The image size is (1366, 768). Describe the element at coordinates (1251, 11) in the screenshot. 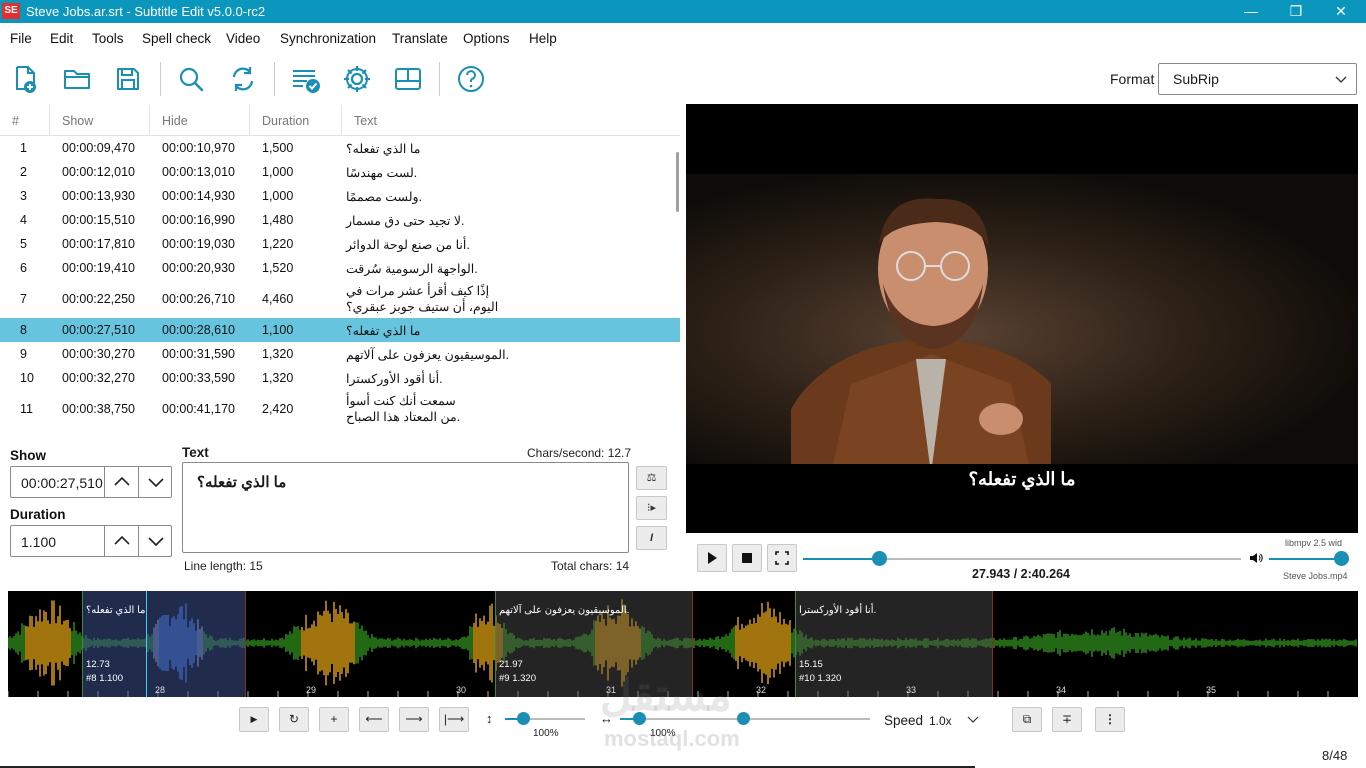

I see `minimize-button: —` at that location.